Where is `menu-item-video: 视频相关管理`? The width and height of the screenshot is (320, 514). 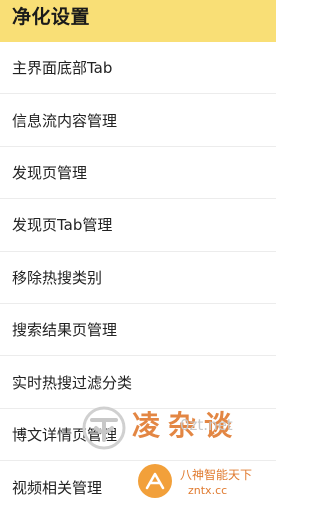
menu-item-video: 视频相关管理 is located at coordinates (138, 487).